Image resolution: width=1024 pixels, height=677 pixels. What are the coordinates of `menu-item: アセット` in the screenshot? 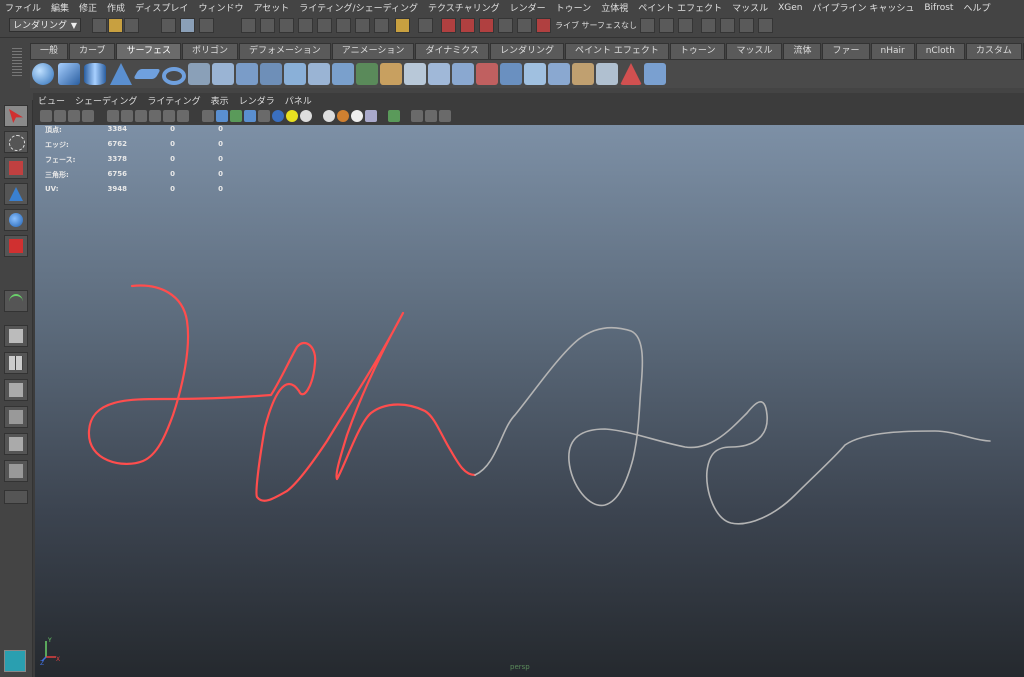 It's located at (271, 7).